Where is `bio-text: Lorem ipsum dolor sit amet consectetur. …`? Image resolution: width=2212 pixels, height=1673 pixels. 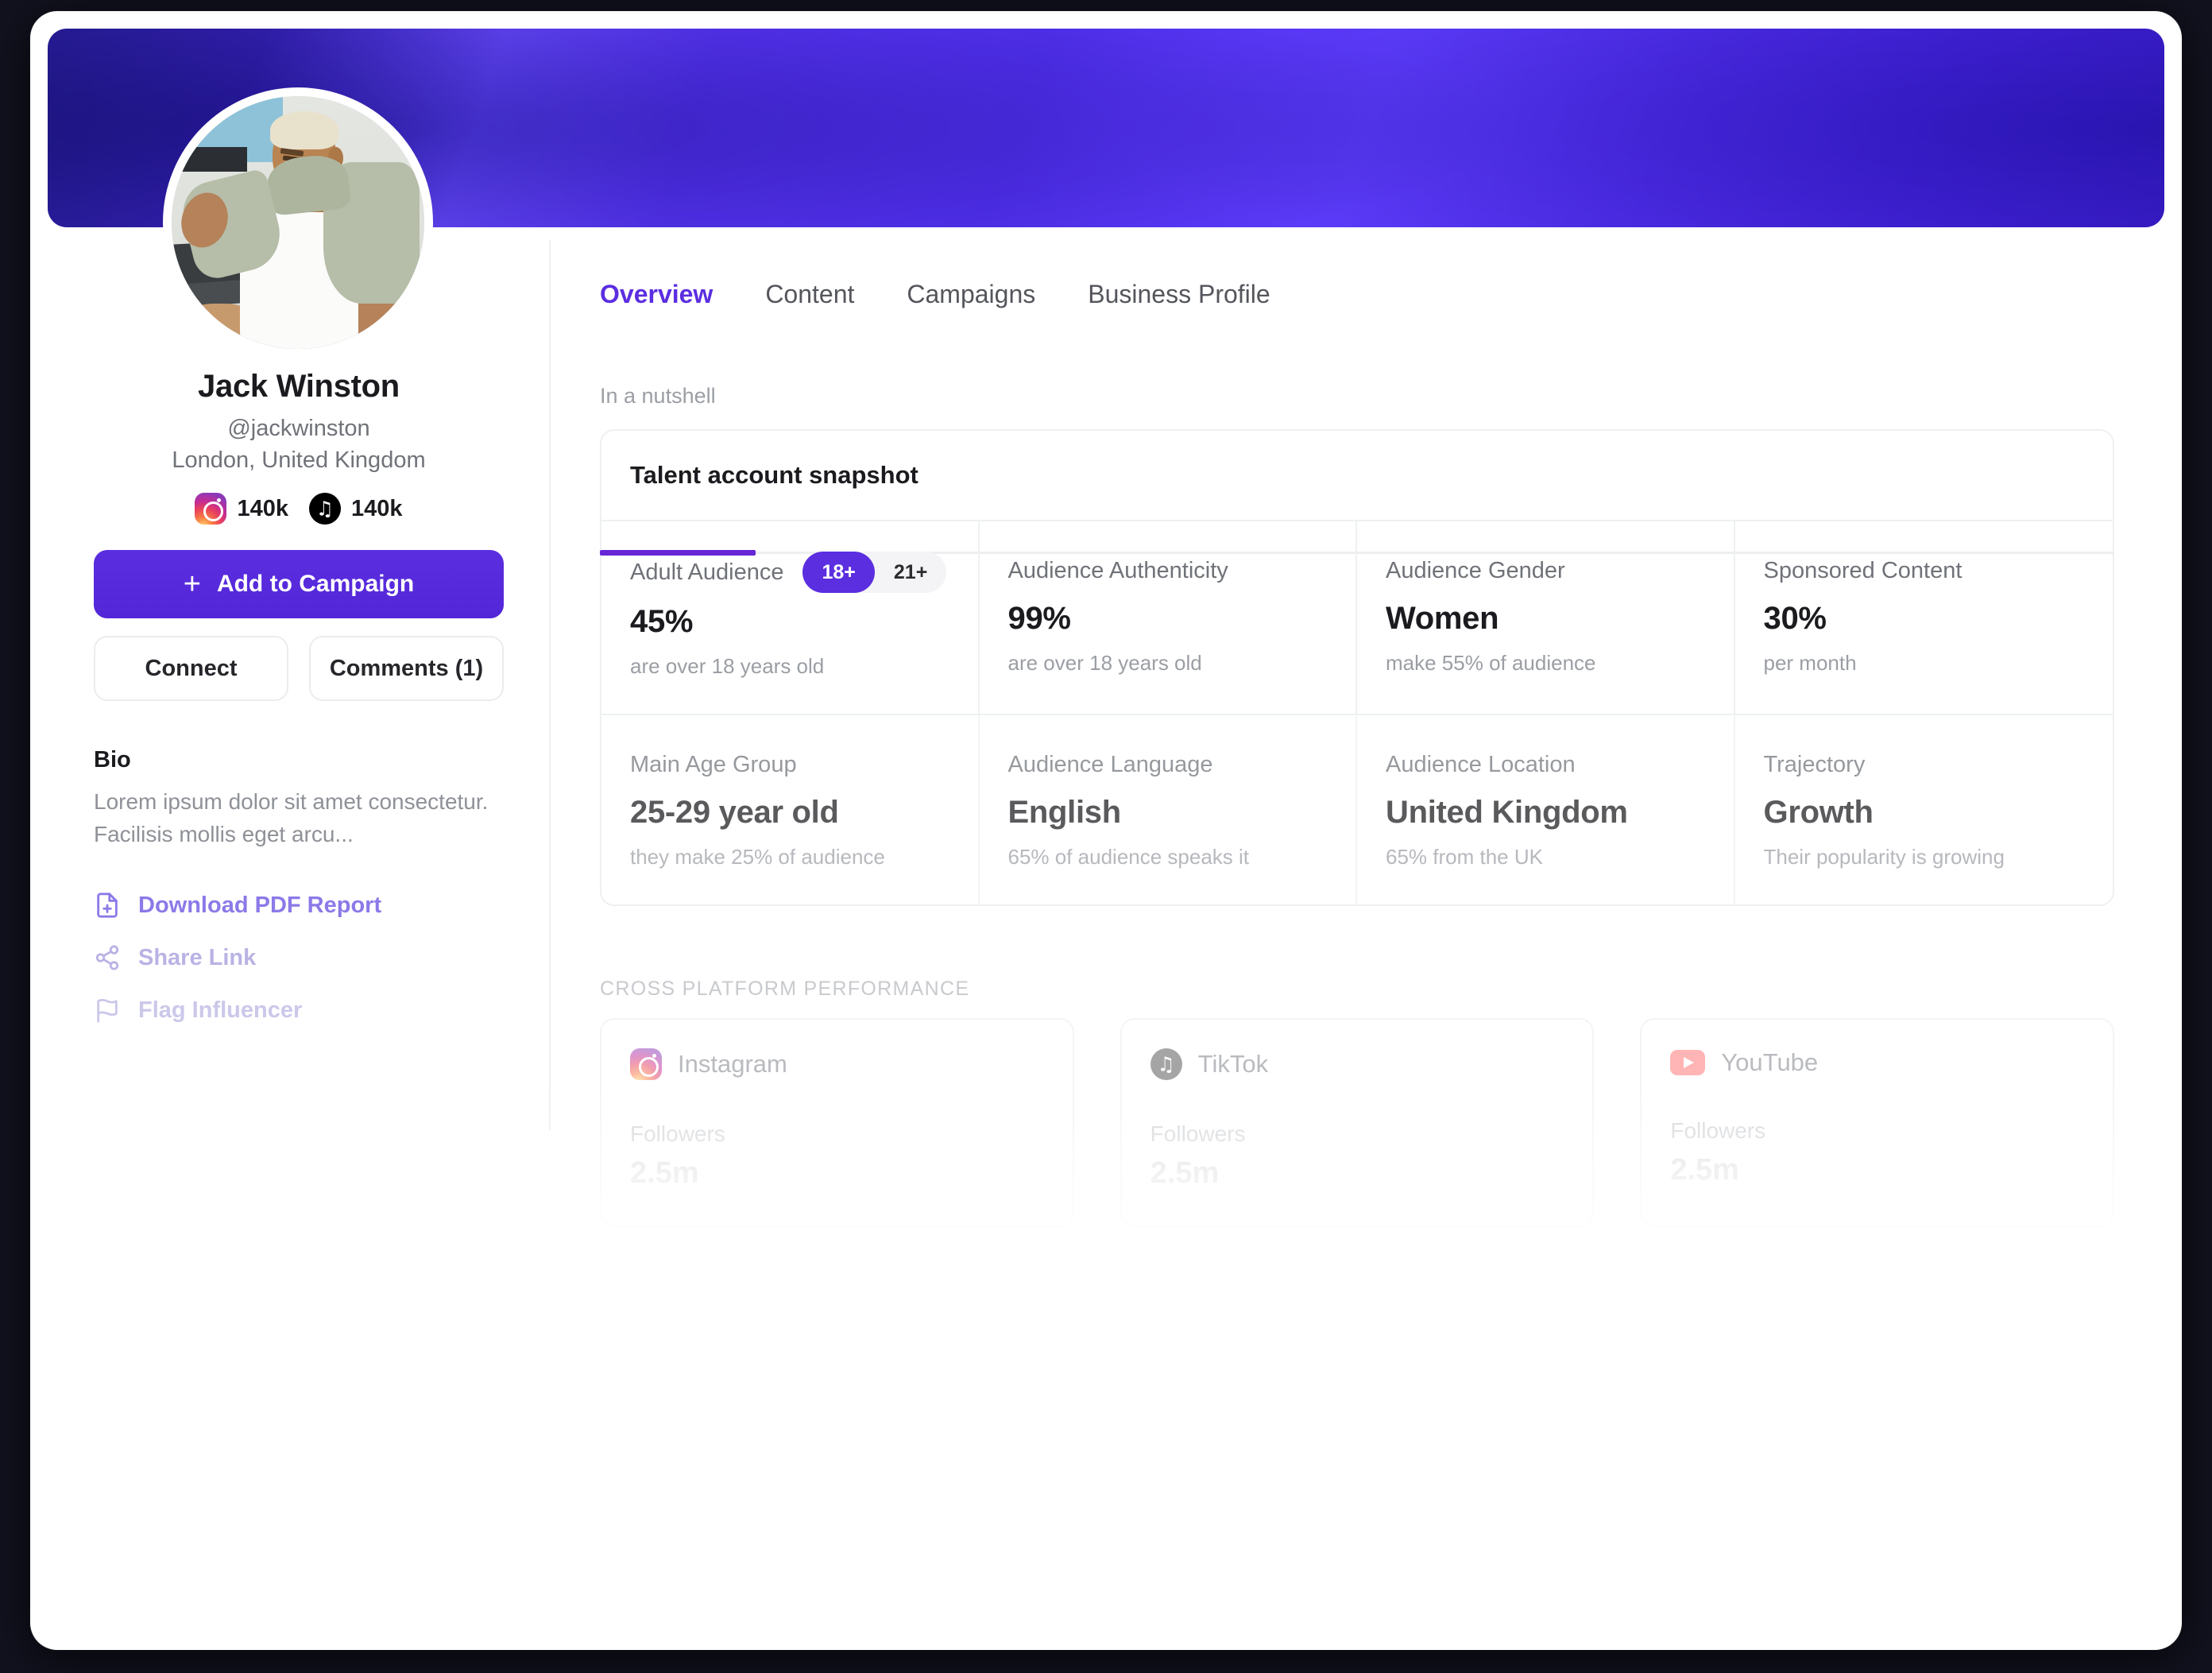 bio-text: Lorem ipsum dolor sit amet consectetur. … is located at coordinates (291, 817).